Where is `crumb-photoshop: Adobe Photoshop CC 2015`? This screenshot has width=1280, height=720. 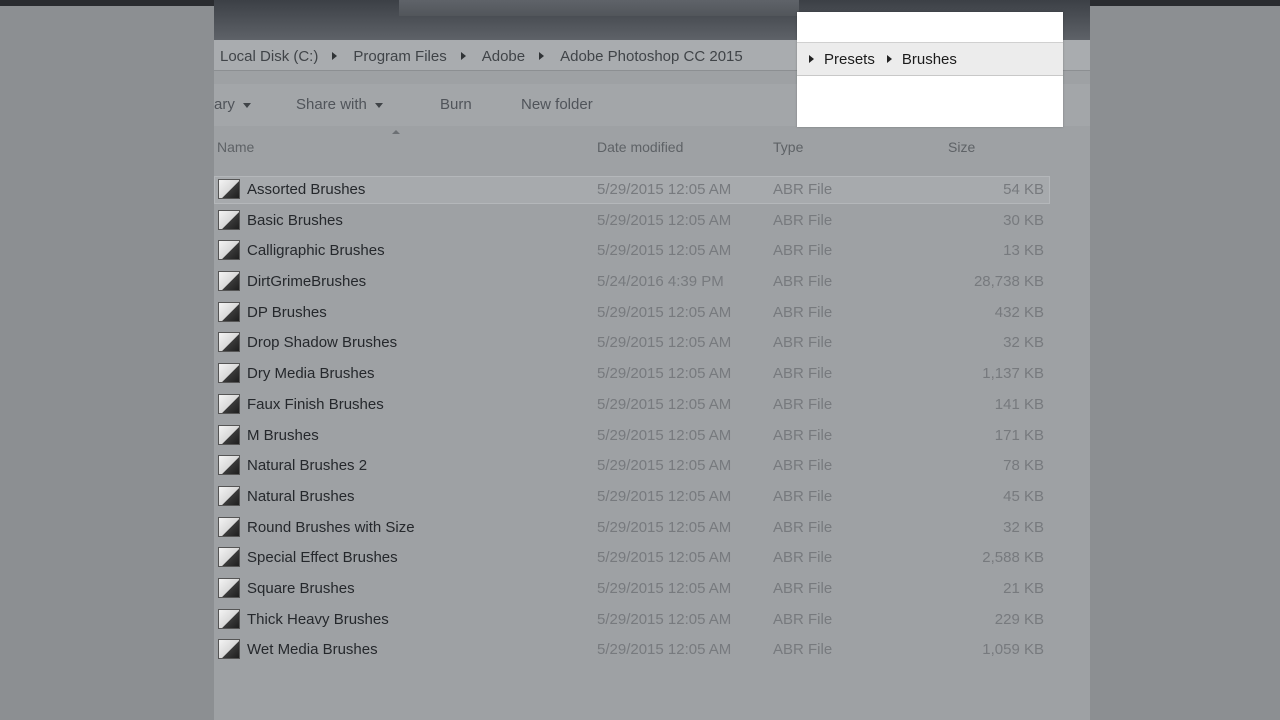
crumb-photoshop: Adobe Photoshop CC 2015 is located at coordinates (651, 56).